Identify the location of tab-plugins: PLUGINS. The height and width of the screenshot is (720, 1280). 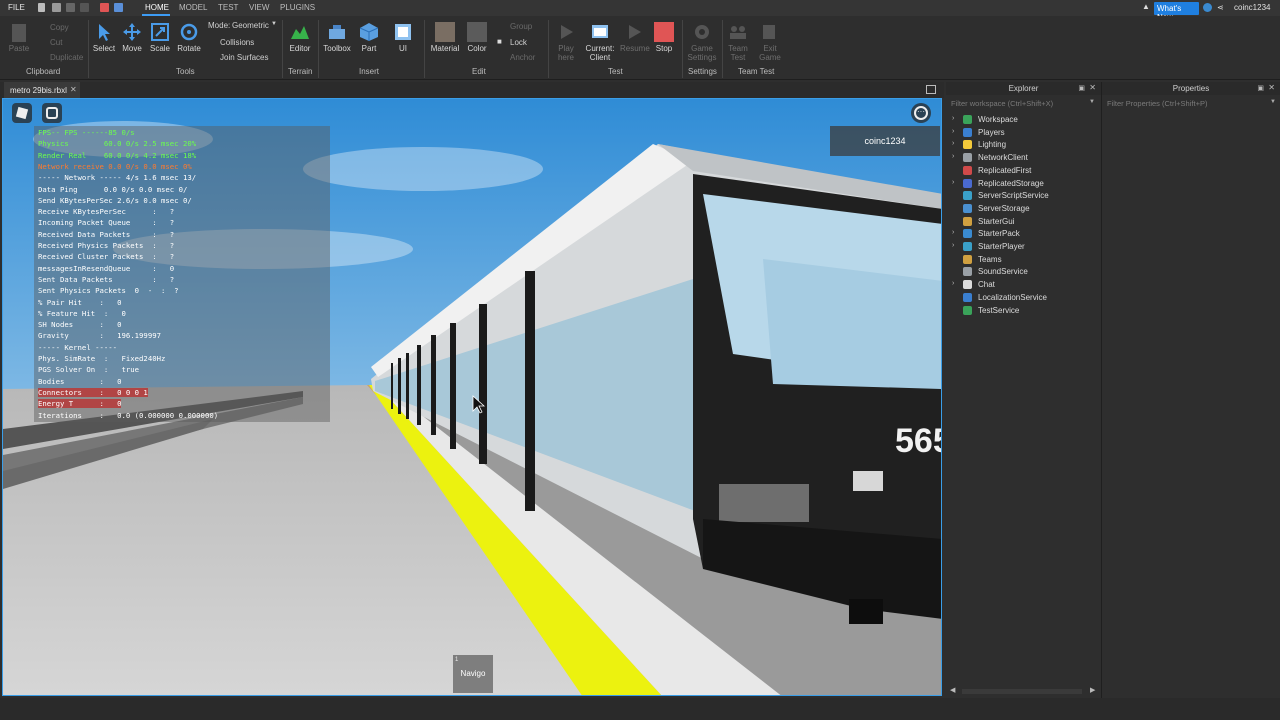
(297, 7).